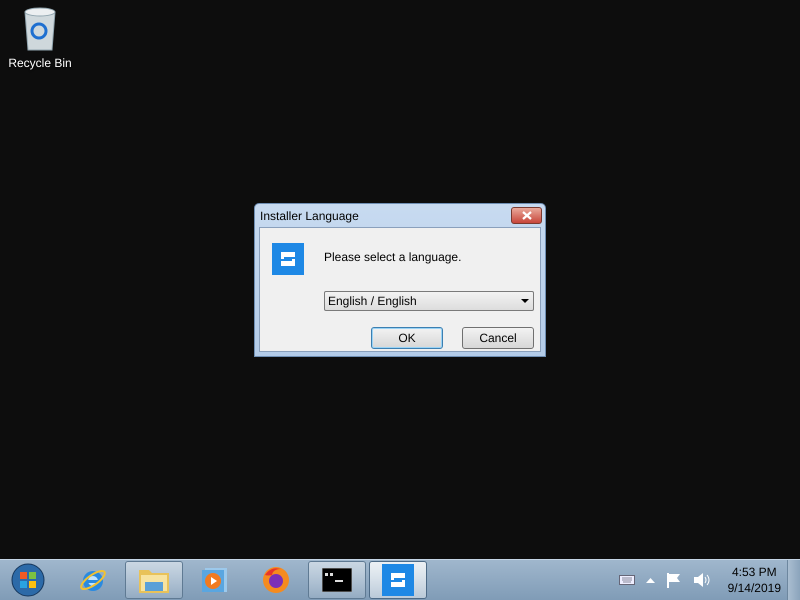 The width and height of the screenshot is (800, 600). Describe the element at coordinates (28, 580) in the screenshot. I see `start-orb-icon` at that location.